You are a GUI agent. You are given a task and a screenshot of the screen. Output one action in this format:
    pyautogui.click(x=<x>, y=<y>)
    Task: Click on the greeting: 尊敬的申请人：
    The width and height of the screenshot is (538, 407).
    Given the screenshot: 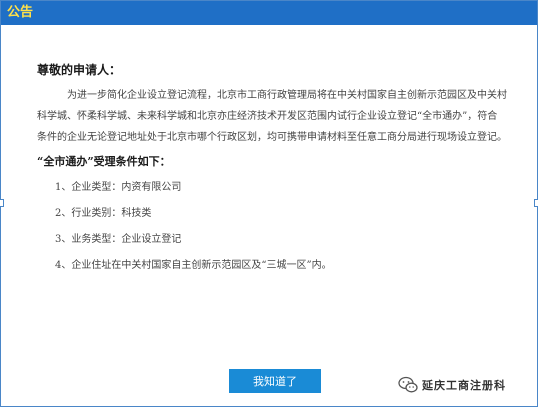 What is the action you would take?
    pyautogui.click(x=79, y=70)
    